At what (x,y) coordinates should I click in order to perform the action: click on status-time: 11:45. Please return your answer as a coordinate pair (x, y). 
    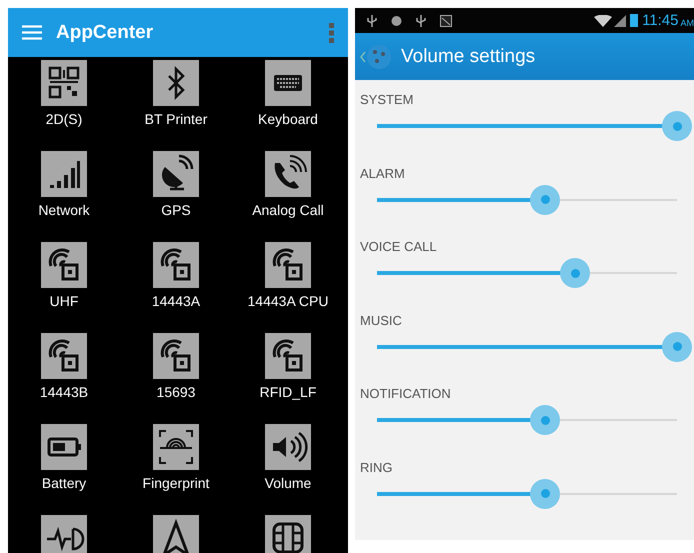
    Looking at the image, I should click on (660, 20).